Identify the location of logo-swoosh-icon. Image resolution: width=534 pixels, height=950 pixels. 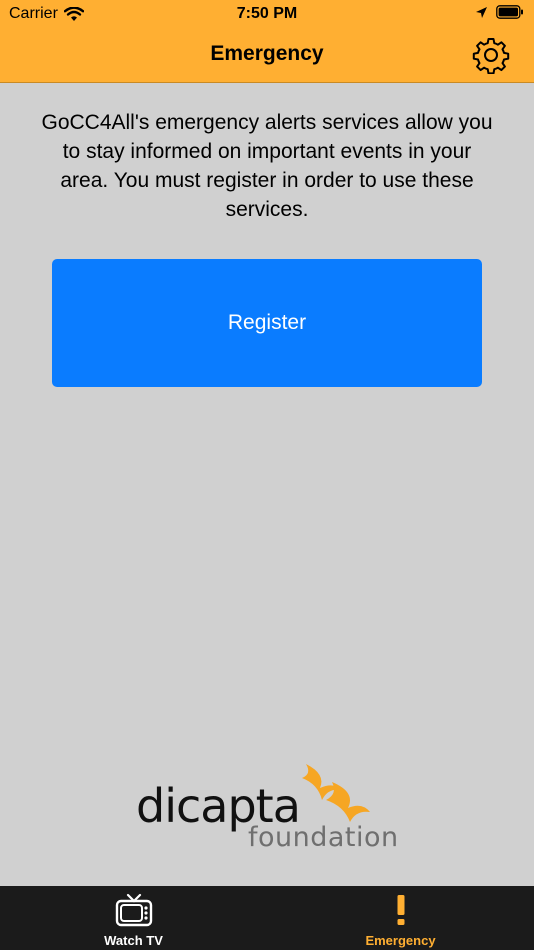
(336, 793).